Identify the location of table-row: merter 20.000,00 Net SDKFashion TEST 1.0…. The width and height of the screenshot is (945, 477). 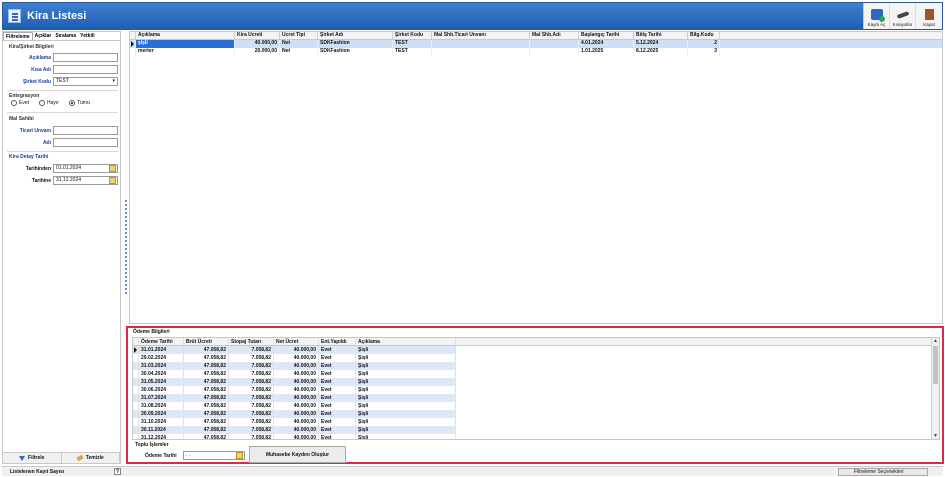
(536, 52).